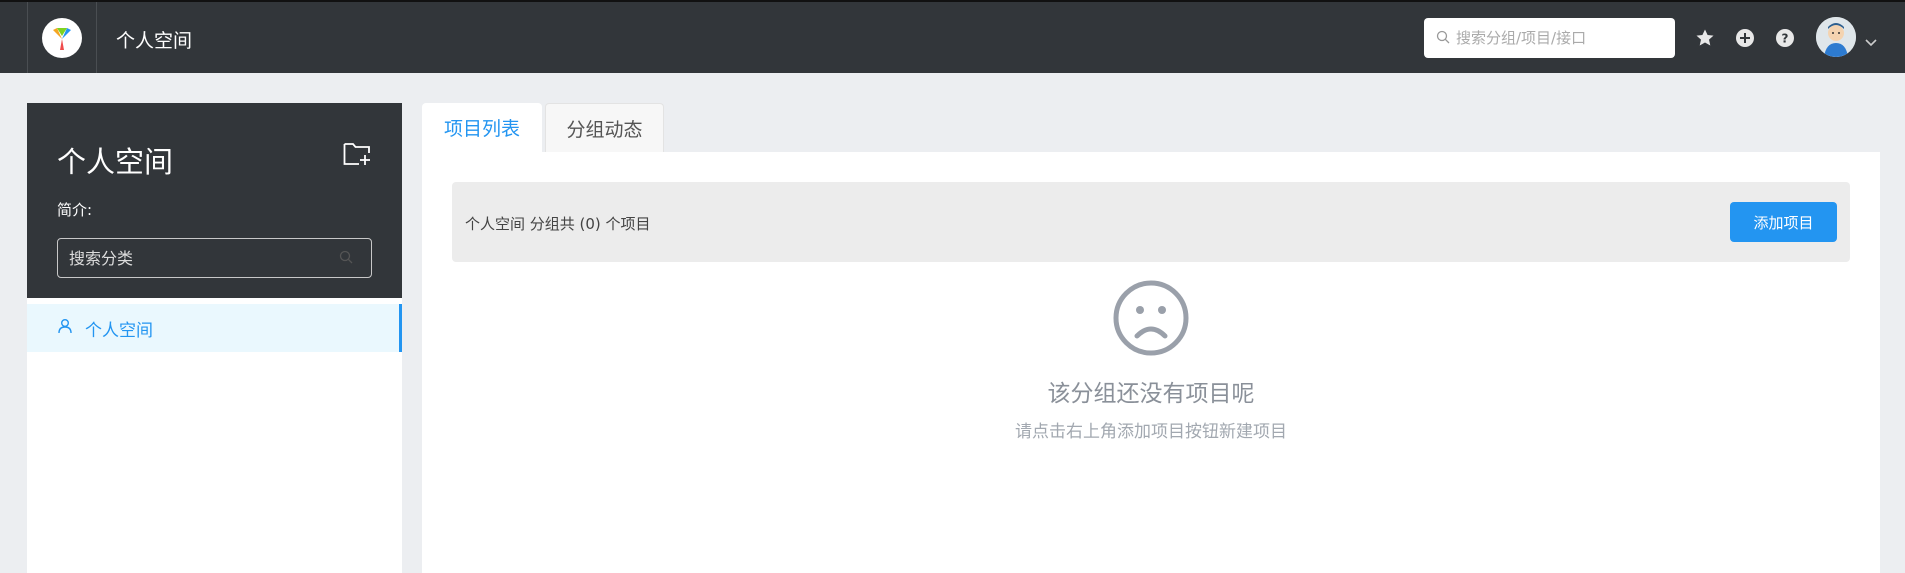  I want to click on yapi-logo-icon, so click(62, 37).